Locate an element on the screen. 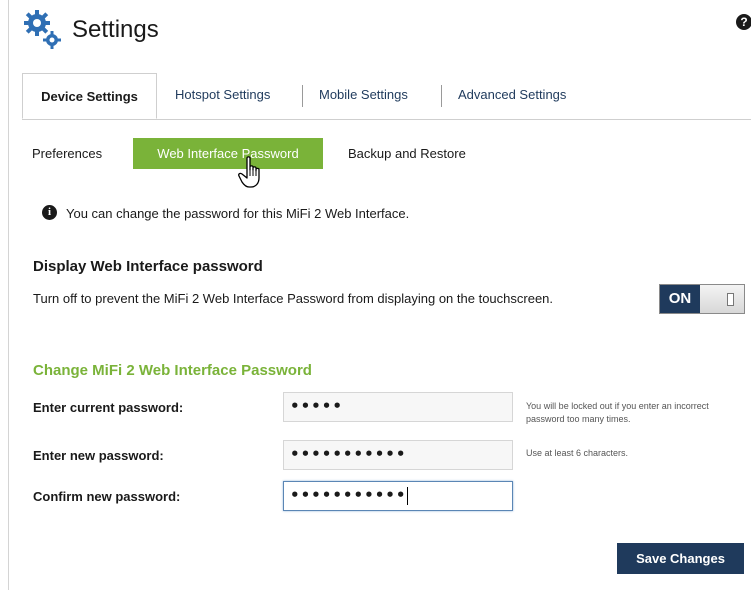 Image resolution: width=751 pixels, height=590 pixels. page-title: Settings is located at coordinates (115, 29).